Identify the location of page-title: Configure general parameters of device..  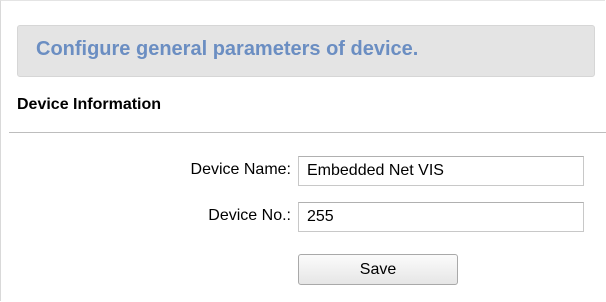
(227, 49).